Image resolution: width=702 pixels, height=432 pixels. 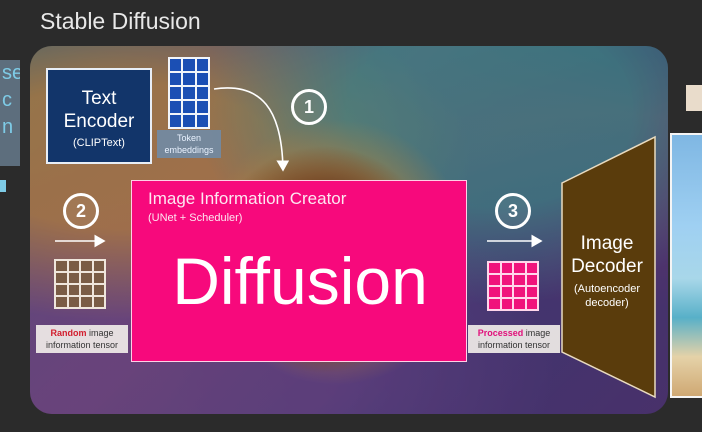 What do you see at coordinates (300, 281) in the screenshot?
I see `diffusion-label: Diffusion` at bounding box center [300, 281].